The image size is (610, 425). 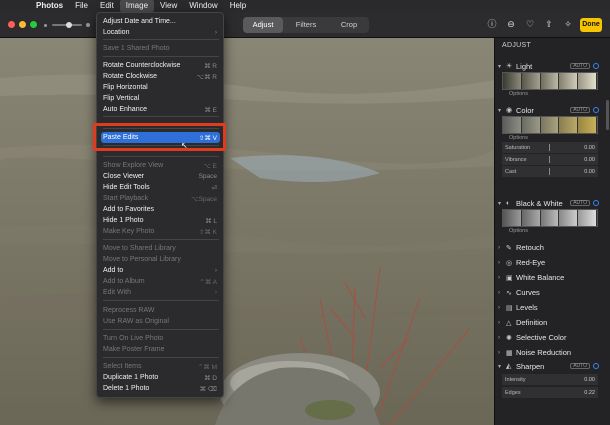 What do you see at coordinates (580, 66) in the screenshot?
I see `light-auto-button: AUTO` at bounding box center [580, 66].